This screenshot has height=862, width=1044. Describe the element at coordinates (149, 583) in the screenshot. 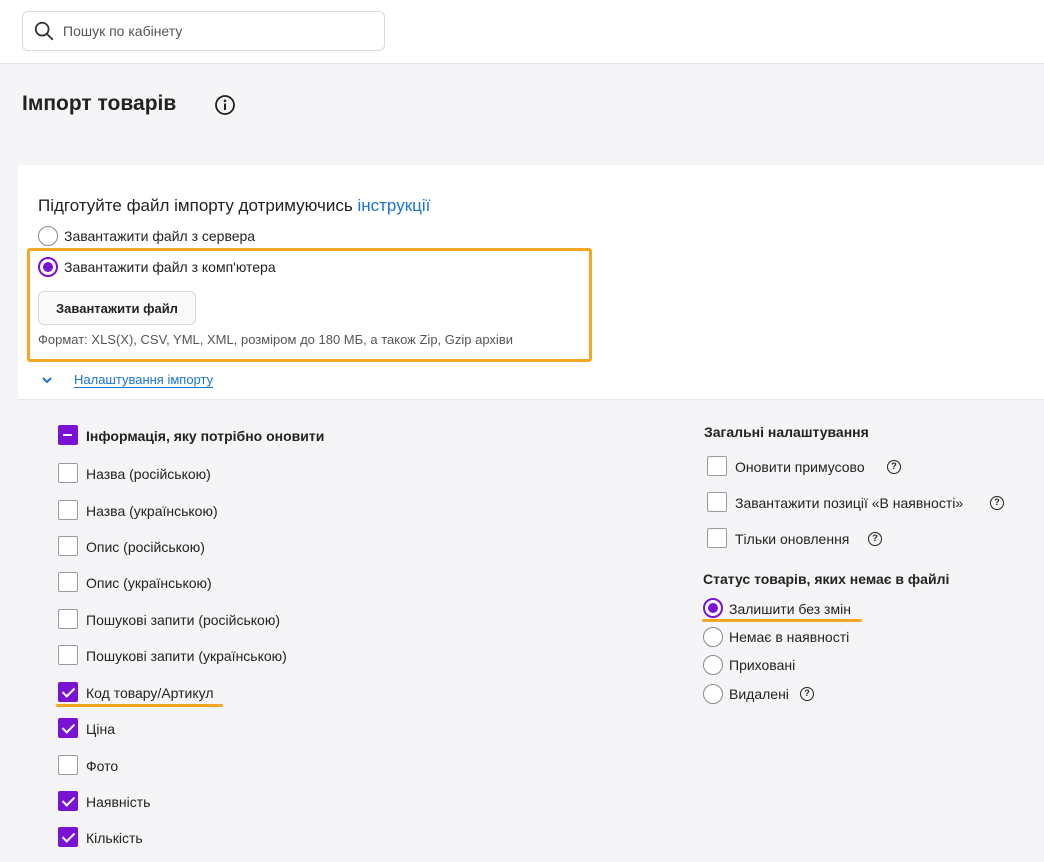

I see `field-label-desc-uk: Опис (українською)` at that location.